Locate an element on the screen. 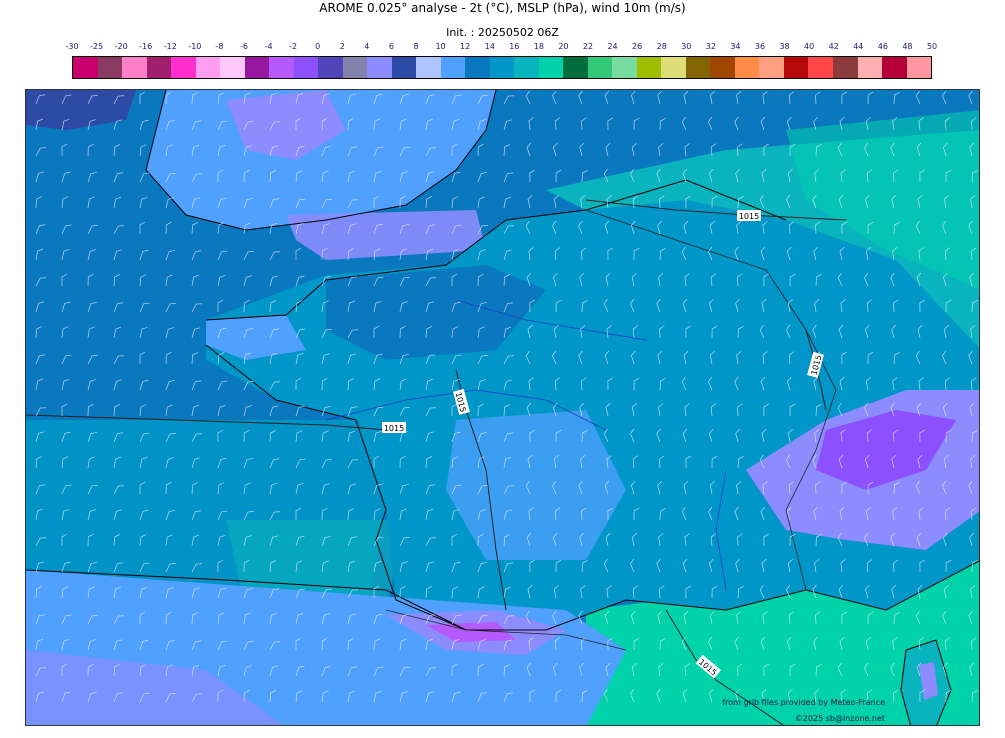  colorbar-tick-label: 36 is located at coordinates (760, 46).